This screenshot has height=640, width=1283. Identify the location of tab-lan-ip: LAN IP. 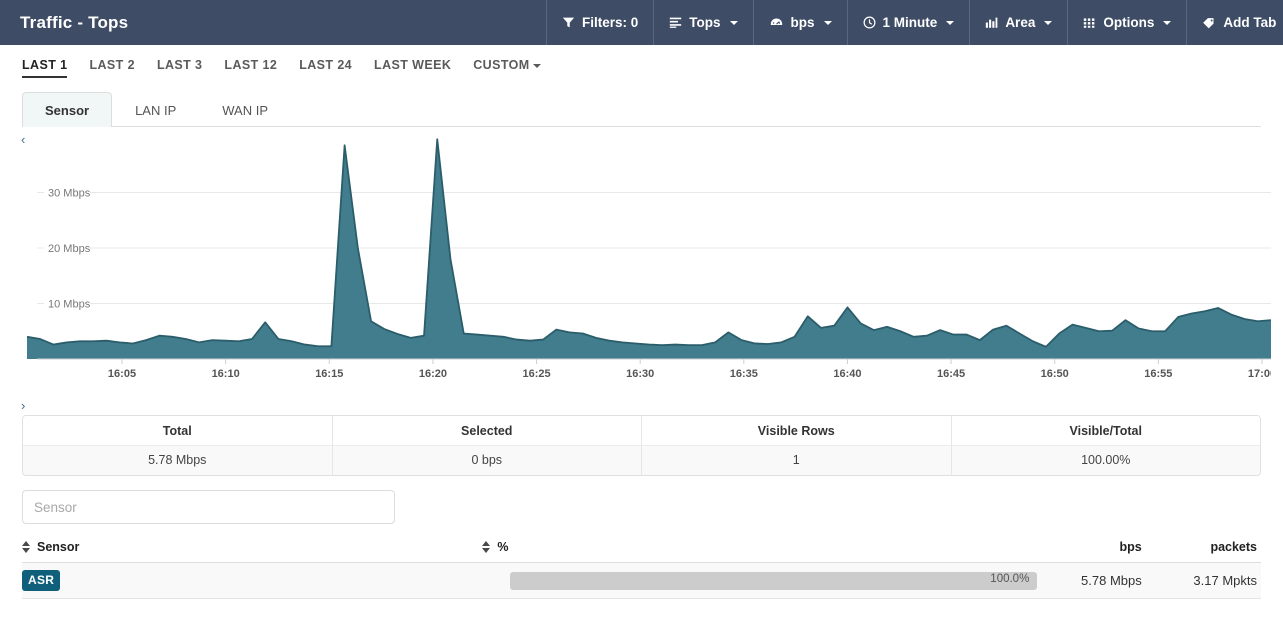
(155, 109).